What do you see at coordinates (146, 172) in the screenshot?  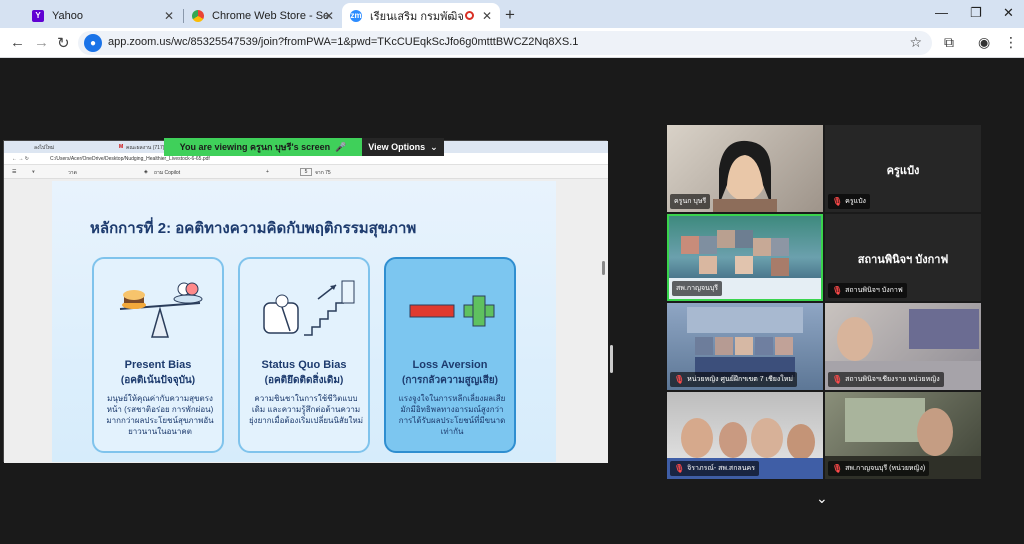 I see `copilot-icon: ◈` at bounding box center [146, 172].